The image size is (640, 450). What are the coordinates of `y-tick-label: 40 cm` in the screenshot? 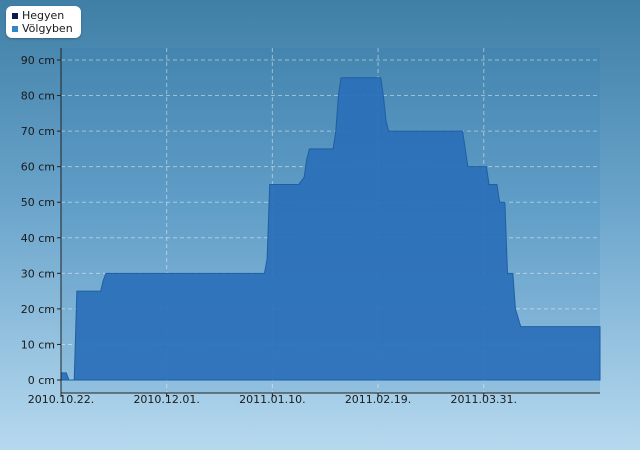 It's located at (38, 238).